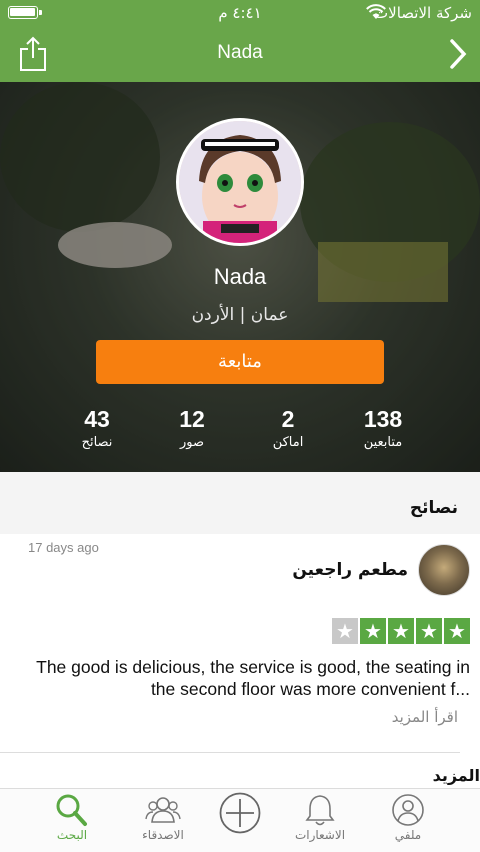 This screenshot has height=852, width=480. What do you see at coordinates (163, 810) in the screenshot?
I see `friends-icon` at bounding box center [163, 810].